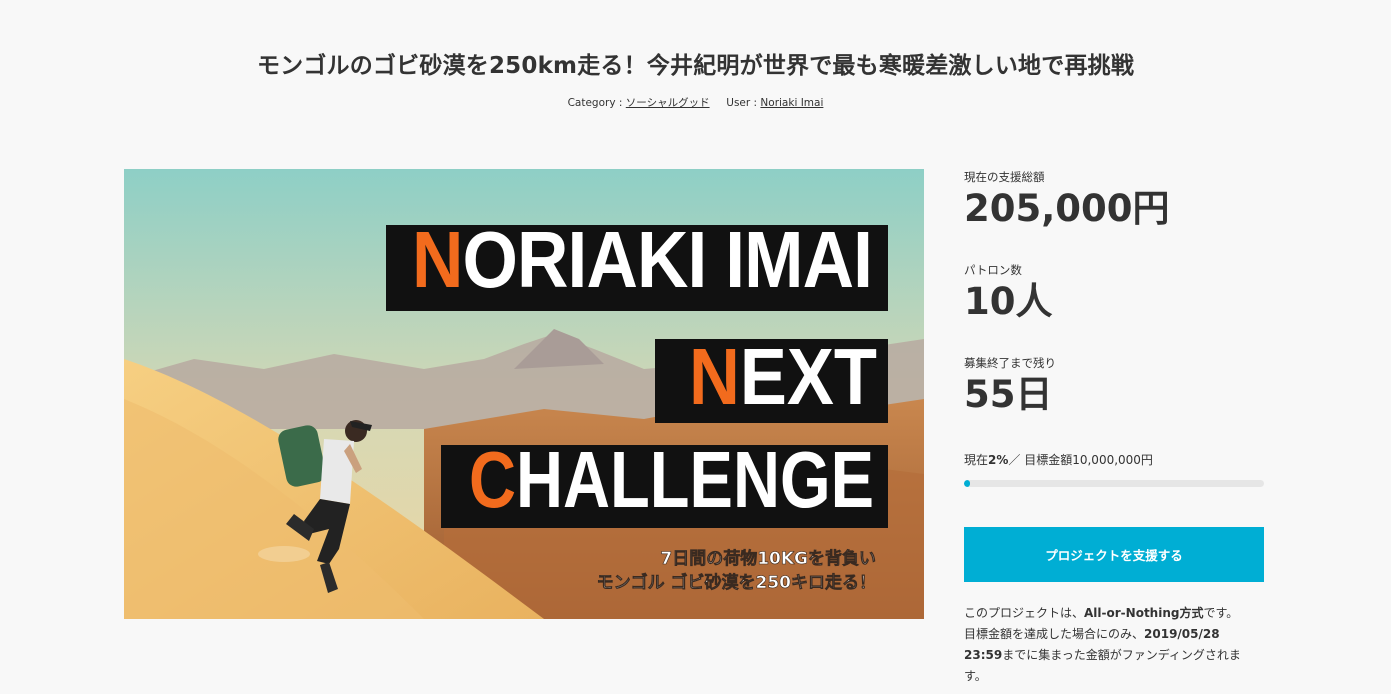 The width and height of the screenshot is (1391, 694). Describe the element at coordinates (1024, 613) in the screenshot. I see `note-part-1: このプロジェクトは、` at that location.